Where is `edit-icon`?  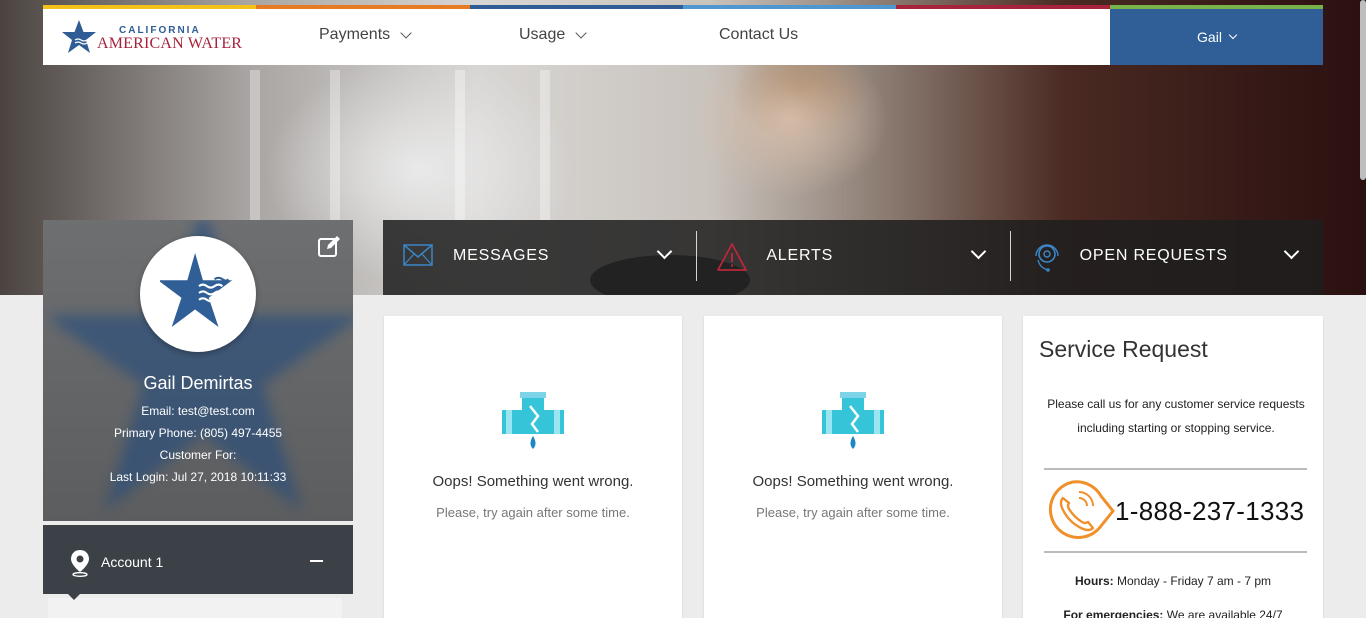
edit-icon is located at coordinates (329, 246).